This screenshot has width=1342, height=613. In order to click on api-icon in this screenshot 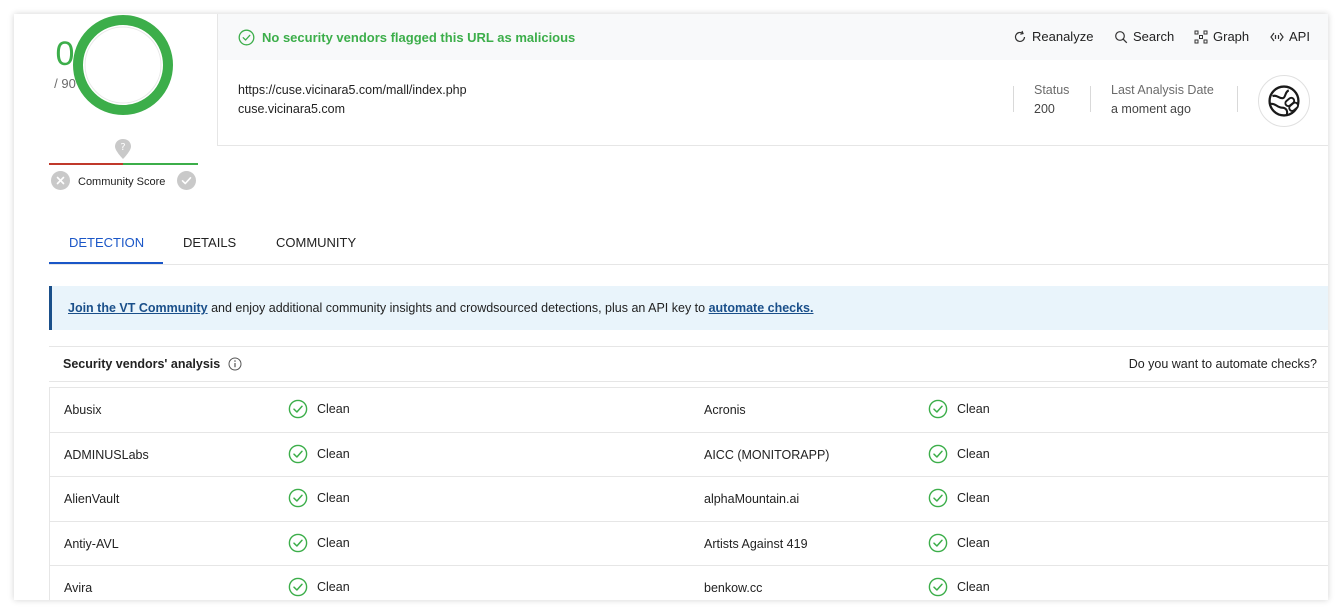, I will do `click(1277, 36)`.